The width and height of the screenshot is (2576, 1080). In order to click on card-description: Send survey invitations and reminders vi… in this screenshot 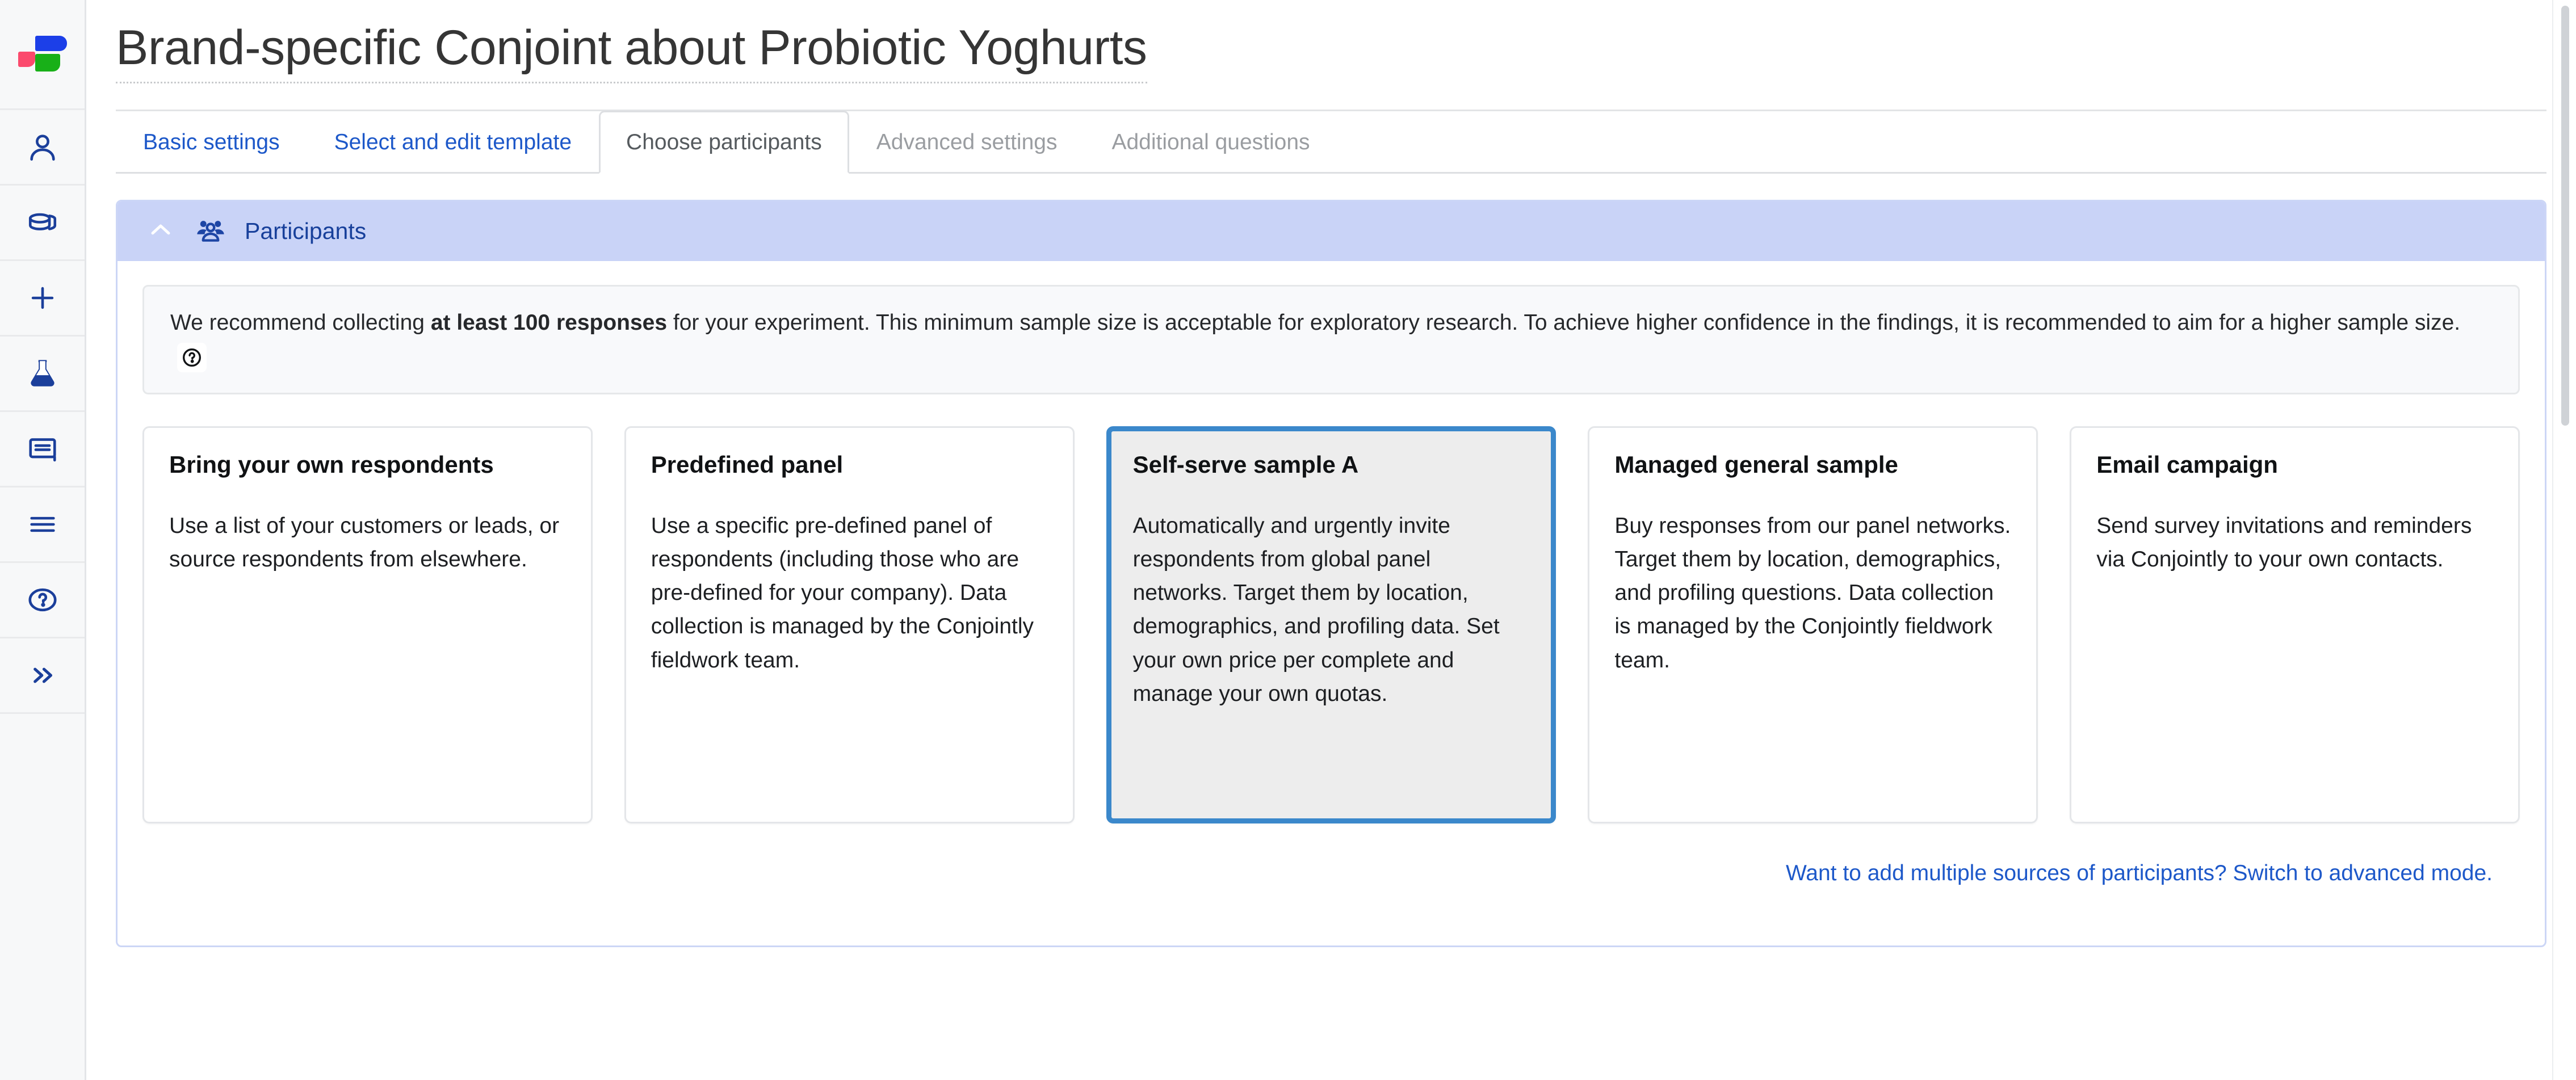, I will do `click(2284, 542)`.